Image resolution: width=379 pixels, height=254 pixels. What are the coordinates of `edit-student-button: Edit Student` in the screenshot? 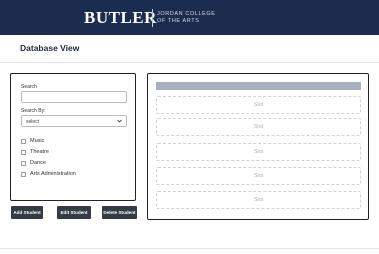 It's located at (74, 212).